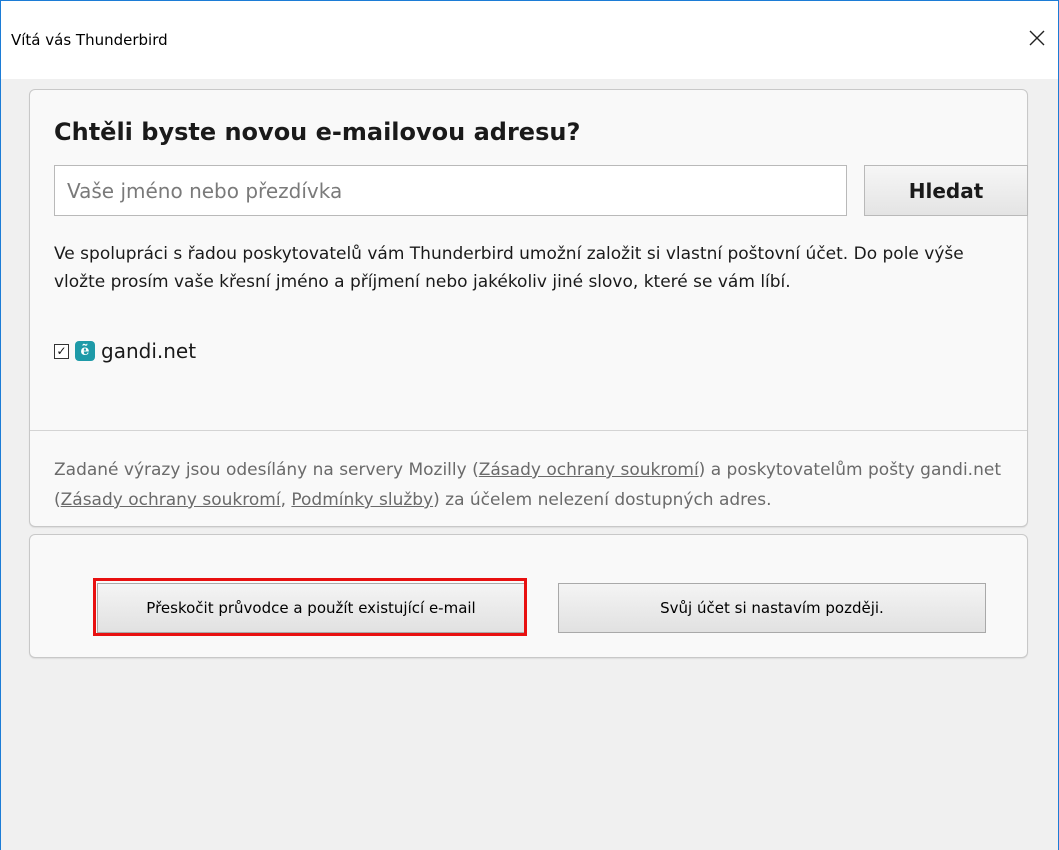 This screenshot has width=1059, height=850. What do you see at coordinates (450, 190) in the screenshot?
I see `name-search-input` at bounding box center [450, 190].